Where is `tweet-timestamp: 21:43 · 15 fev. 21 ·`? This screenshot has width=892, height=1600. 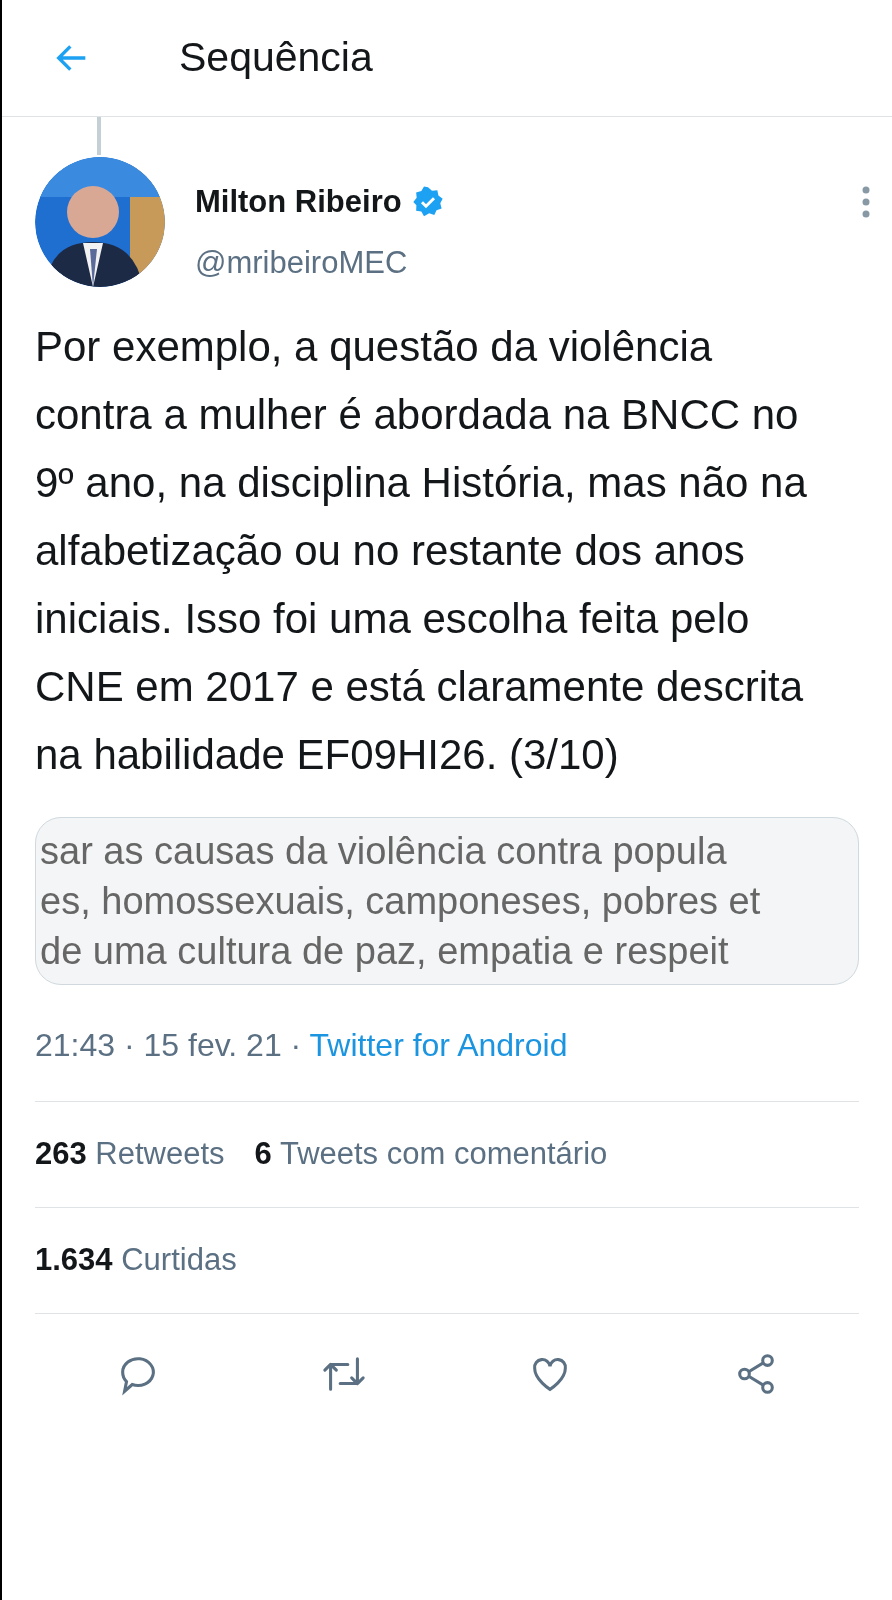 tweet-timestamp: 21:43 · 15 fev. 21 · is located at coordinates (169, 1045).